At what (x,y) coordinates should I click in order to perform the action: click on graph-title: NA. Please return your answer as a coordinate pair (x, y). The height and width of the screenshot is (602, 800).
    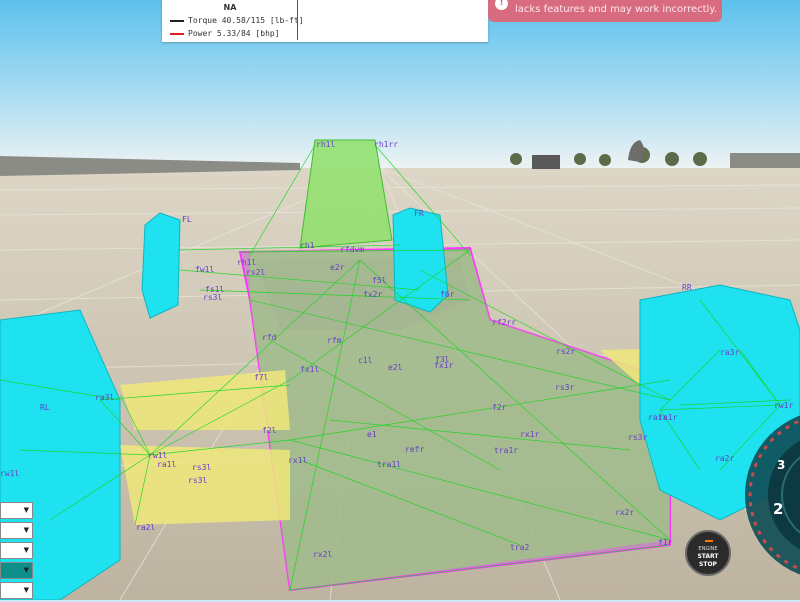
    Looking at the image, I should click on (230, 7).